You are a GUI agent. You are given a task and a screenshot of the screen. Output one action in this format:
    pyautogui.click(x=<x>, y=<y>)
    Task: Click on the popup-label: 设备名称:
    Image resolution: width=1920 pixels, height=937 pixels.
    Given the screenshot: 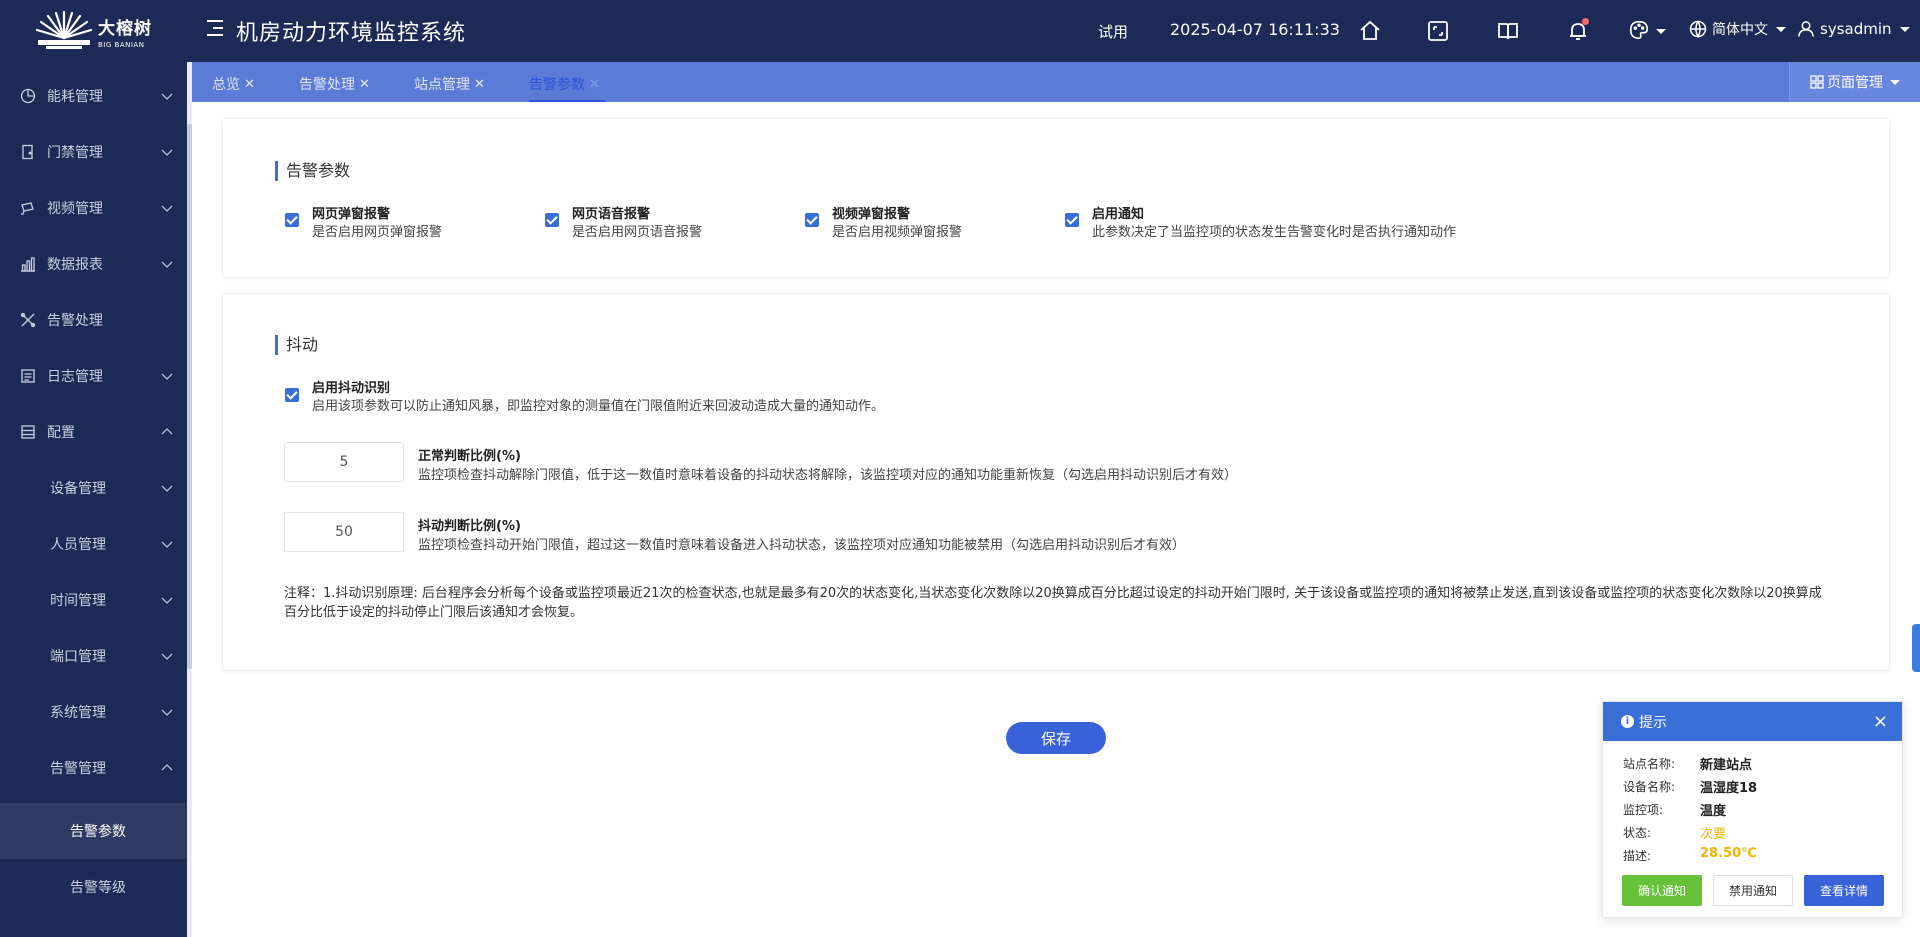 What is the action you would take?
    pyautogui.click(x=1649, y=787)
    